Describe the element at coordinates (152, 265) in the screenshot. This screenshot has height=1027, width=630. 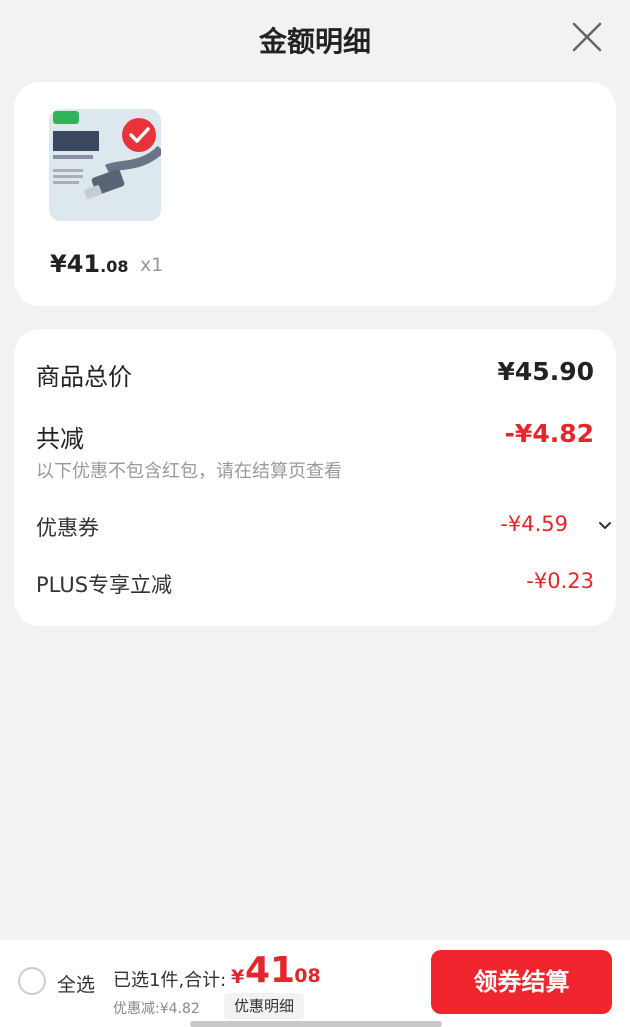
I see `product-quantity: x1` at that location.